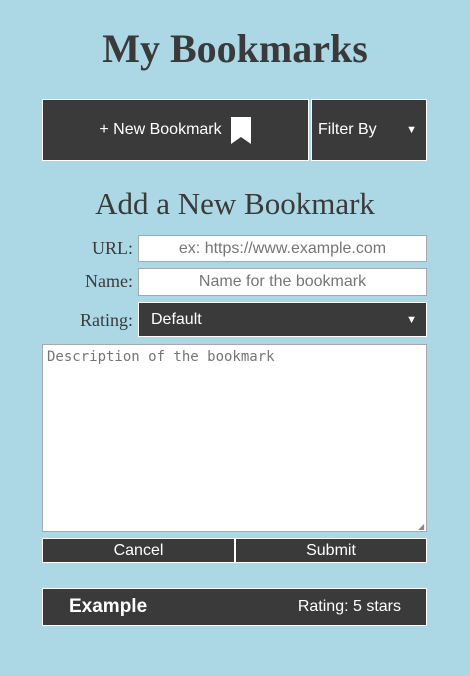 The width and height of the screenshot is (470, 676). Describe the element at coordinates (176, 319) in the screenshot. I see `rating-select-value: Default` at that location.